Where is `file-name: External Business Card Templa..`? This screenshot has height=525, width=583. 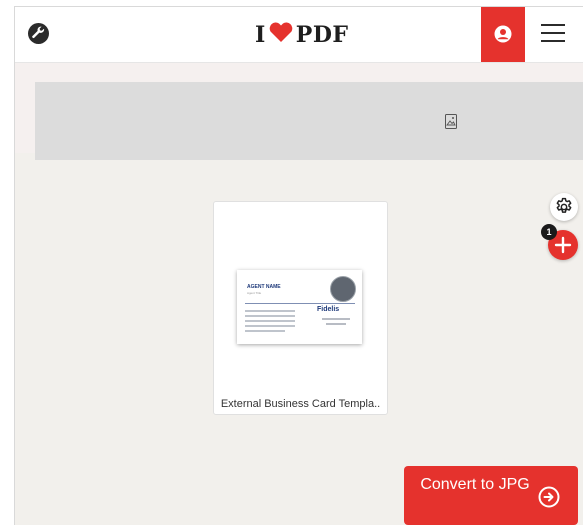
file-name: External Business Card Templa.. is located at coordinates (300, 404).